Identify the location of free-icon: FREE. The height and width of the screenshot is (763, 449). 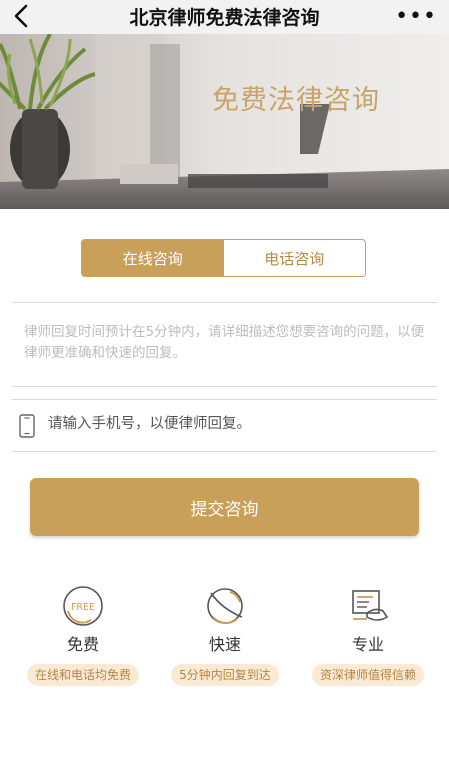
(83, 606).